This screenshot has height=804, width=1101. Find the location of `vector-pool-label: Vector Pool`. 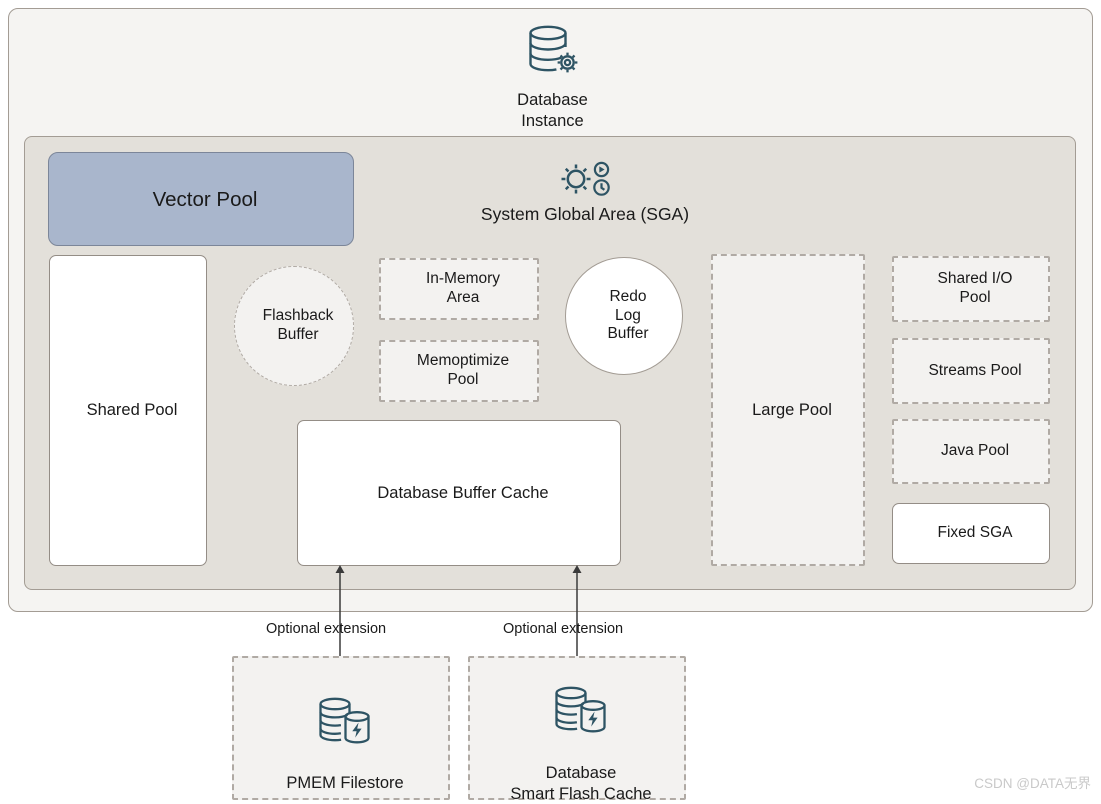

vector-pool-label: Vector Pool is located at coordinates (205, 199).